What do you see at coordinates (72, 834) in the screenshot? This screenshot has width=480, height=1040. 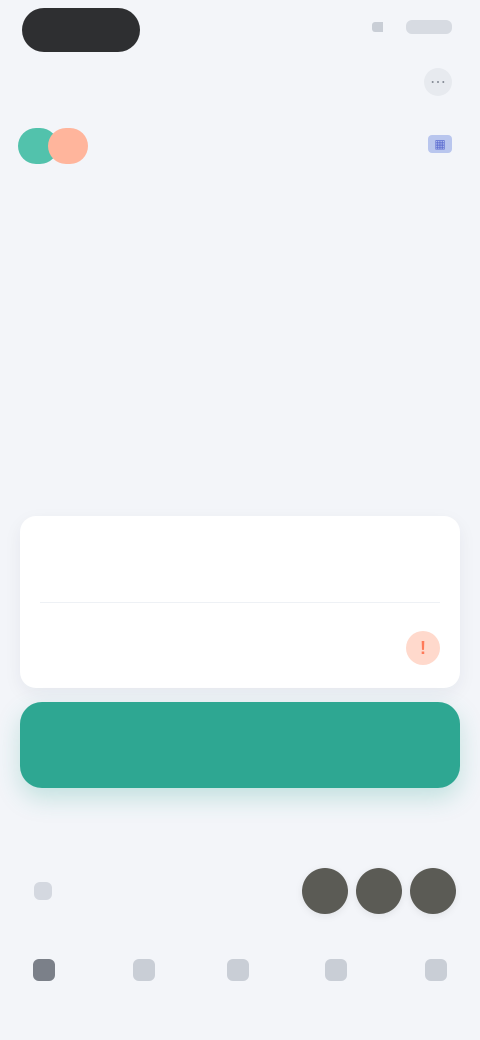 I see `small-note` at bounding box center [72, 834].